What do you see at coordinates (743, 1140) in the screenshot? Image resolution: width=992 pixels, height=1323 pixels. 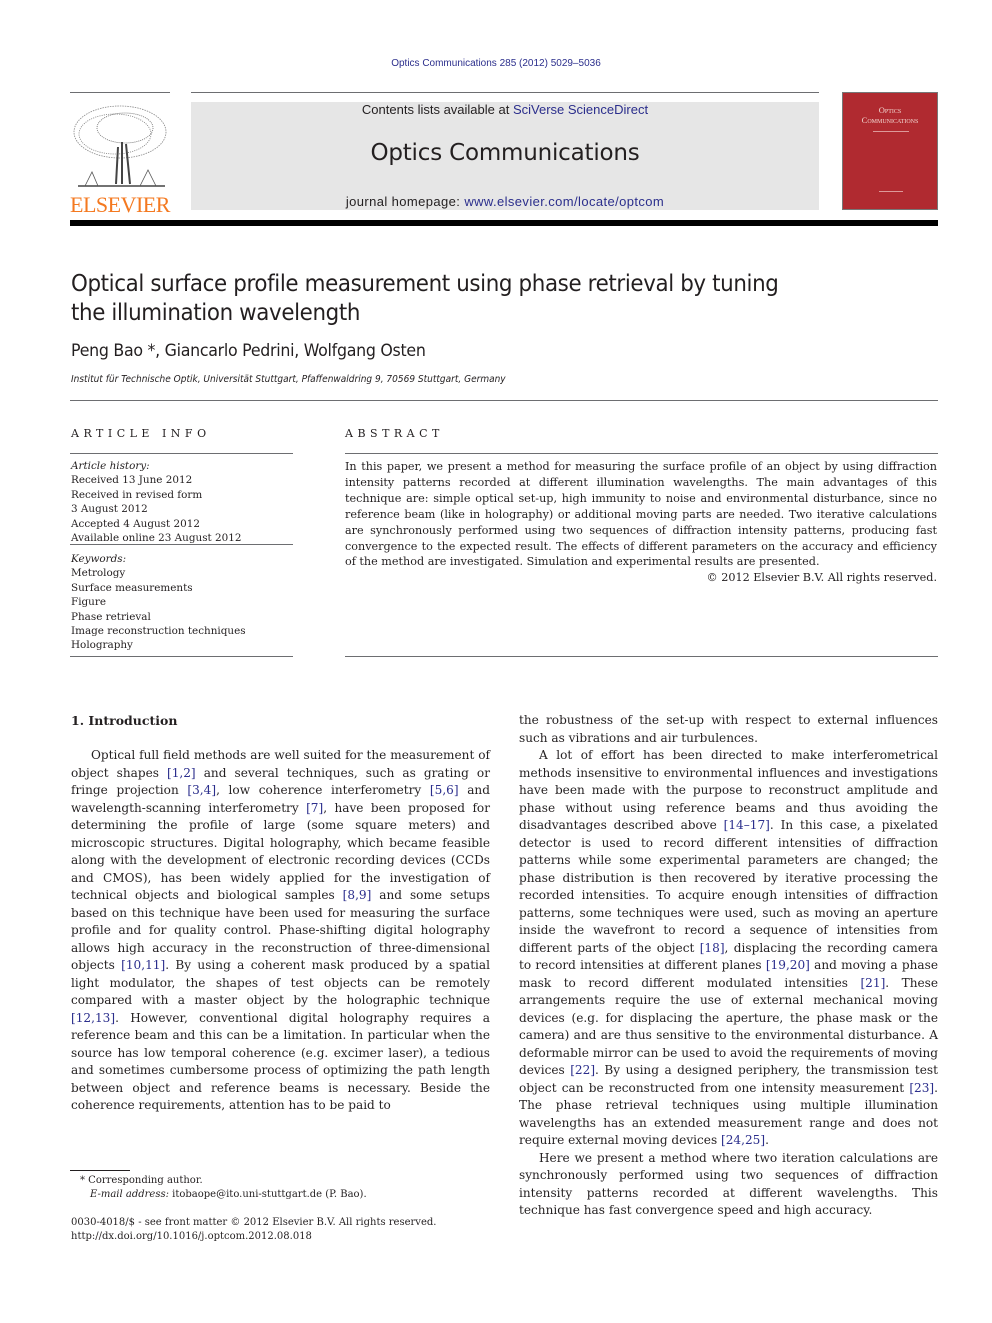 I see `reference-link: [24,25]` at bounding box center [743, 1140].